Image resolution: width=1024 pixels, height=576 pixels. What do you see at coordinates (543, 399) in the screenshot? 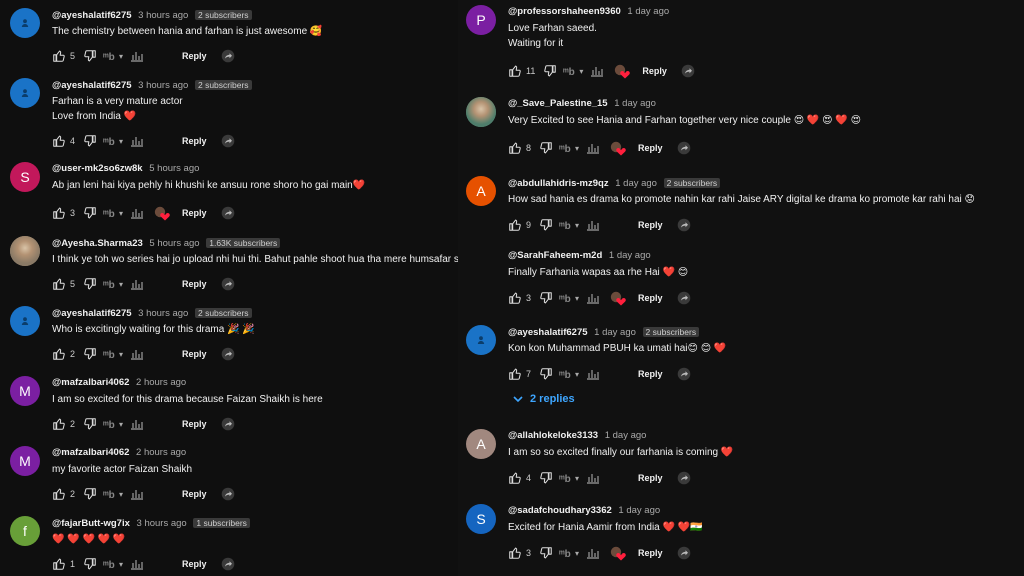
I see `view-replies-button: 2 replies` at bounding box center [543, 399].